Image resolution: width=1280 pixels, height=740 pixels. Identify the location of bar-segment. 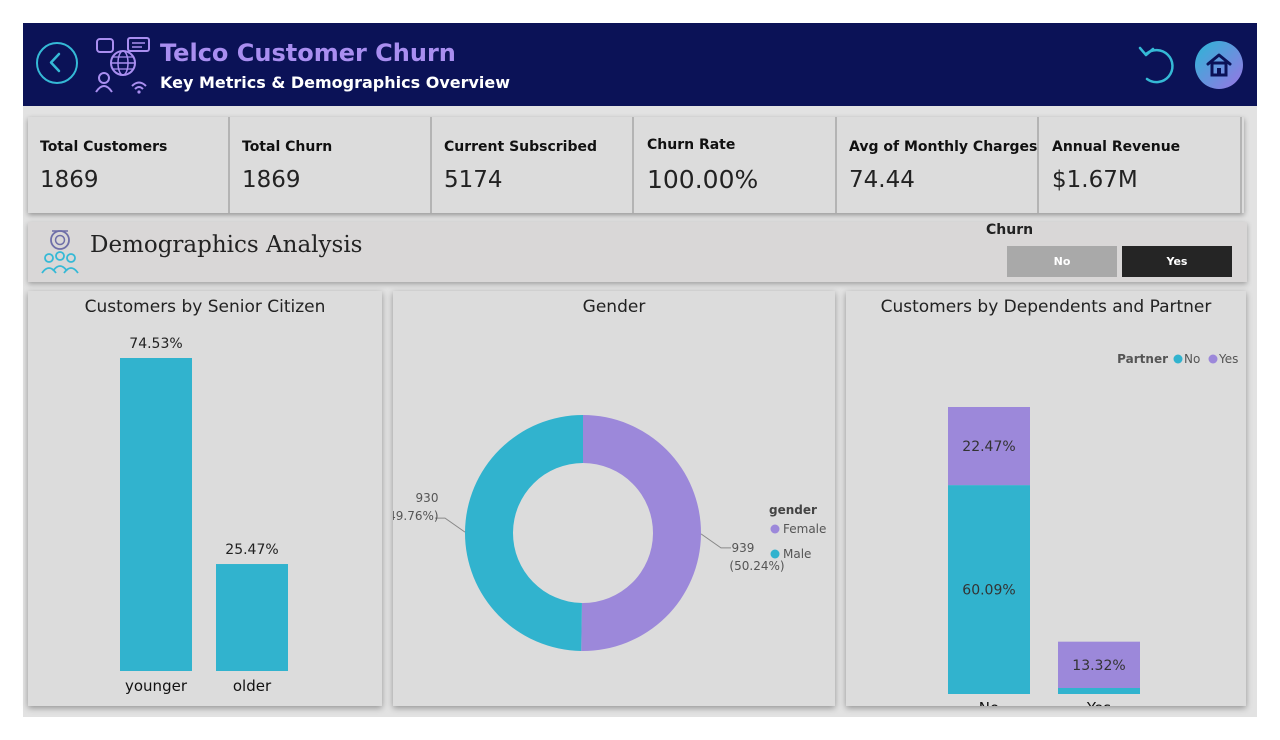
(1099, 690).